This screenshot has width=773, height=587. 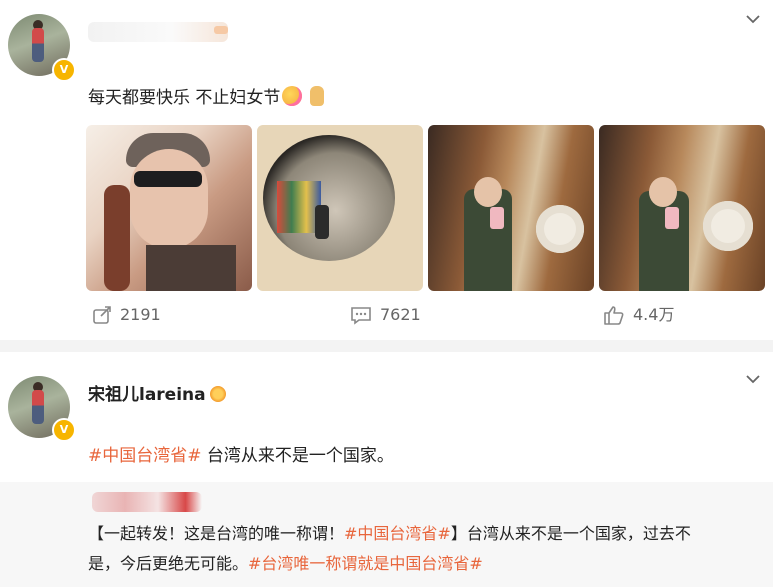 I want to click on like-count: 4.4万, so click(x=654, y=314).